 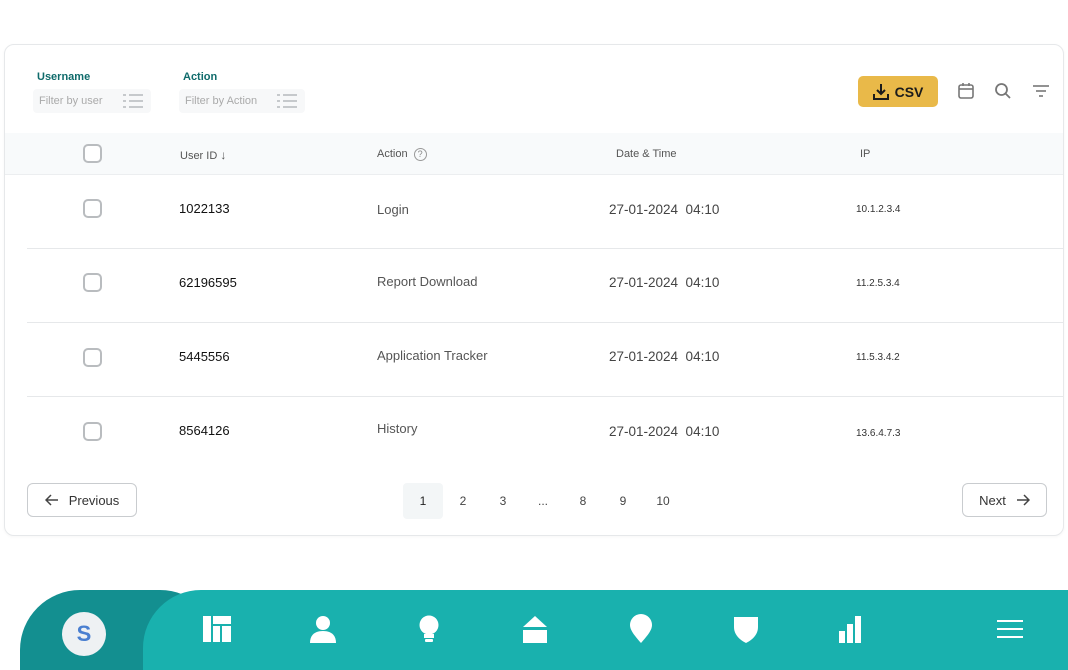 What do you see at coordinates (51, 500) in the screenshot?
I see `arrow-left-icon` at bounding box center [51, 500].